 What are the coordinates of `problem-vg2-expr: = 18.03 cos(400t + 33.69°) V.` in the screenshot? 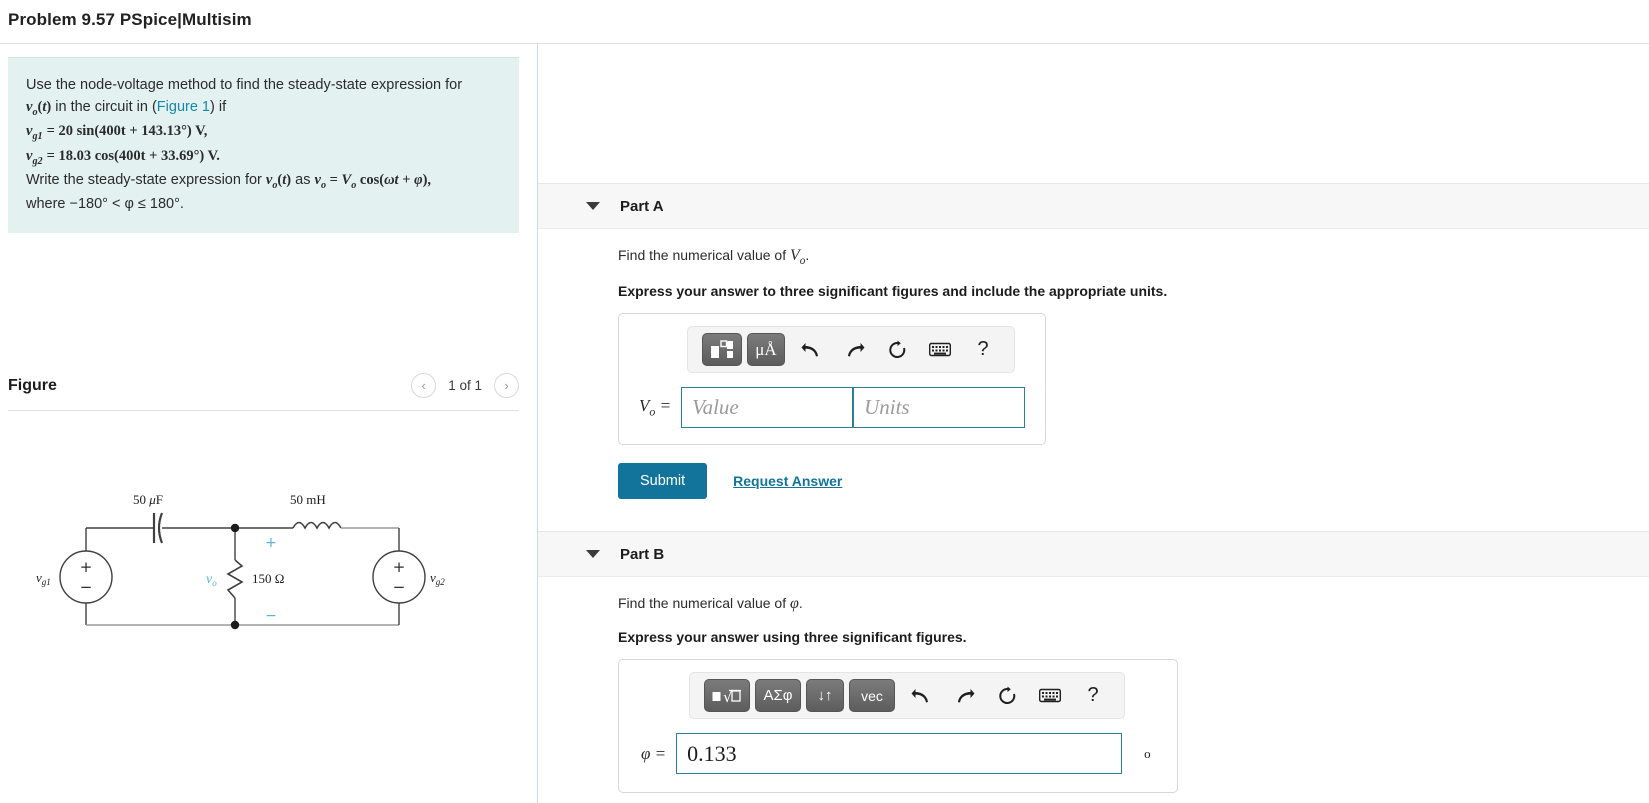 It's located at (133, 155).